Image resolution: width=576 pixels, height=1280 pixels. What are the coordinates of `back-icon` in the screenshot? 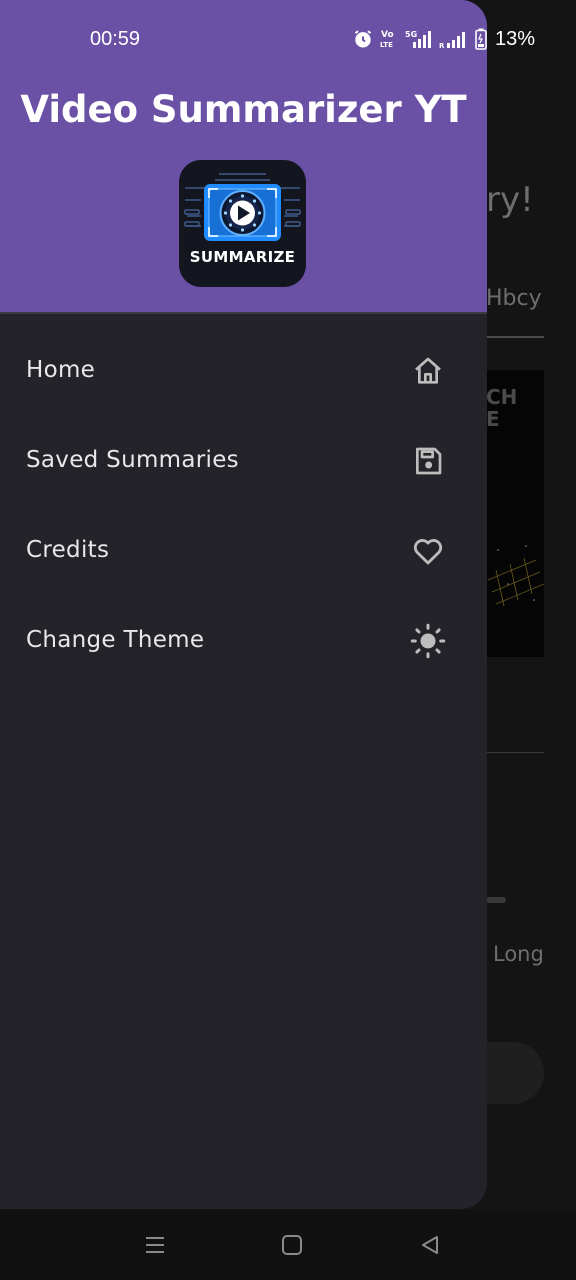 It's located at (430, 1245).